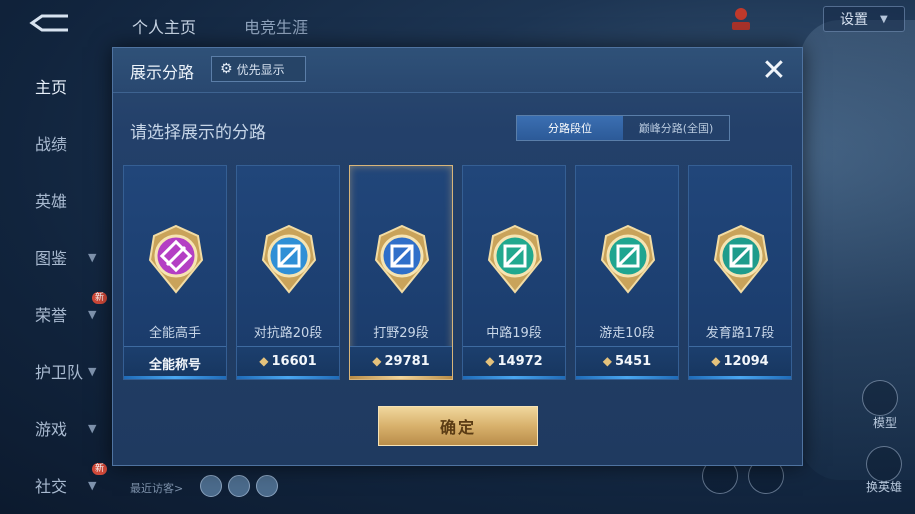 Image resolution: width=915 pixels, height=514 pixels. I want to click on sidebar-item: 护卫队 ▼, so click(56, 371).